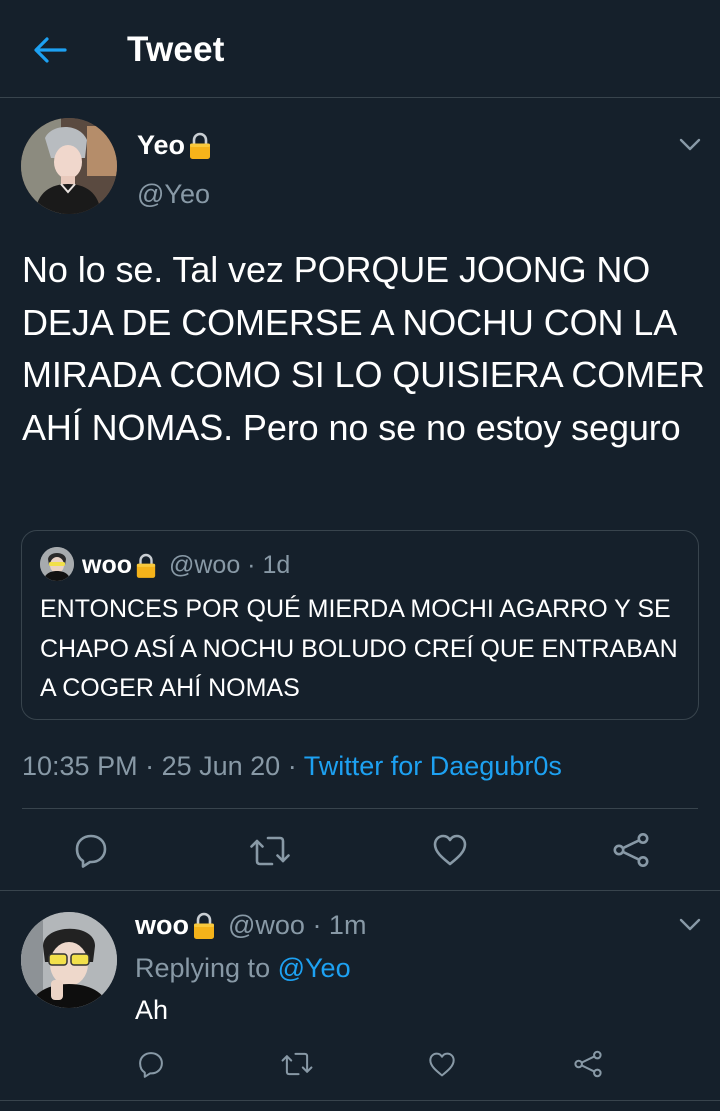 The image size is (720, 1111). I want to click on tweet-time: 10:35 PM, so click(80, 766).